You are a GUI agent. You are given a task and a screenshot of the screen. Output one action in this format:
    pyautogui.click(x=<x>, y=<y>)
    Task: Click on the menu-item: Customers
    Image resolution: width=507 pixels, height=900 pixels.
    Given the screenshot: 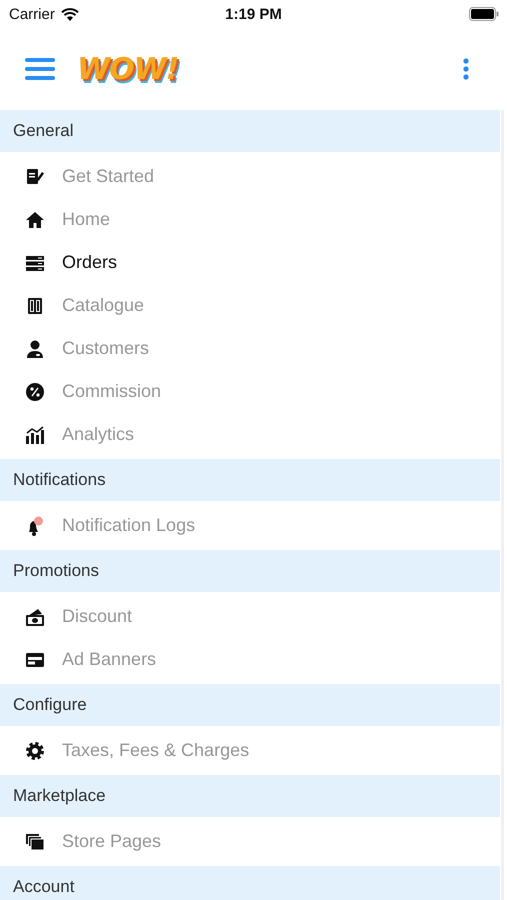 What is the action you would take?
    pyautogui.click(x=250, y=348)
    